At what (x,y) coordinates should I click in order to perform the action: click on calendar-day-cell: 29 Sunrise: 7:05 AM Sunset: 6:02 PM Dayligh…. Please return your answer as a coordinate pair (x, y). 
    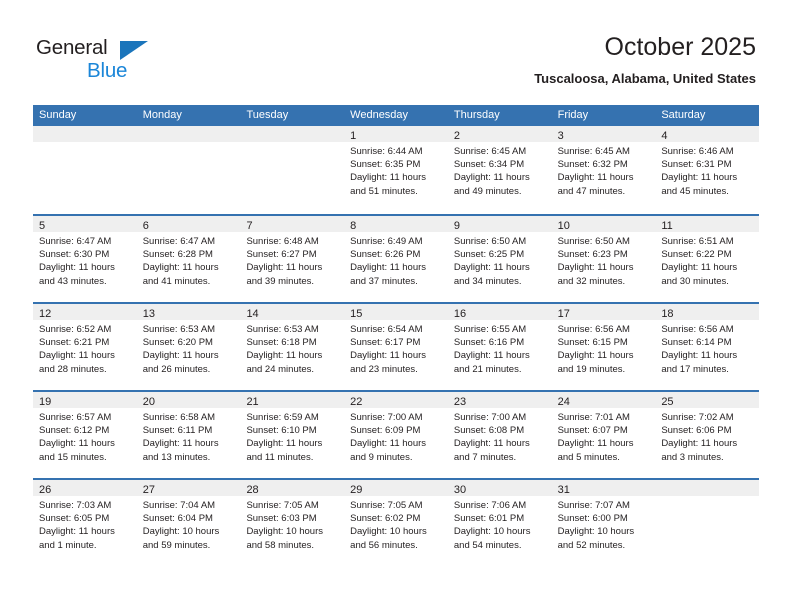
    Looking at the image, I should click on (396, 523).